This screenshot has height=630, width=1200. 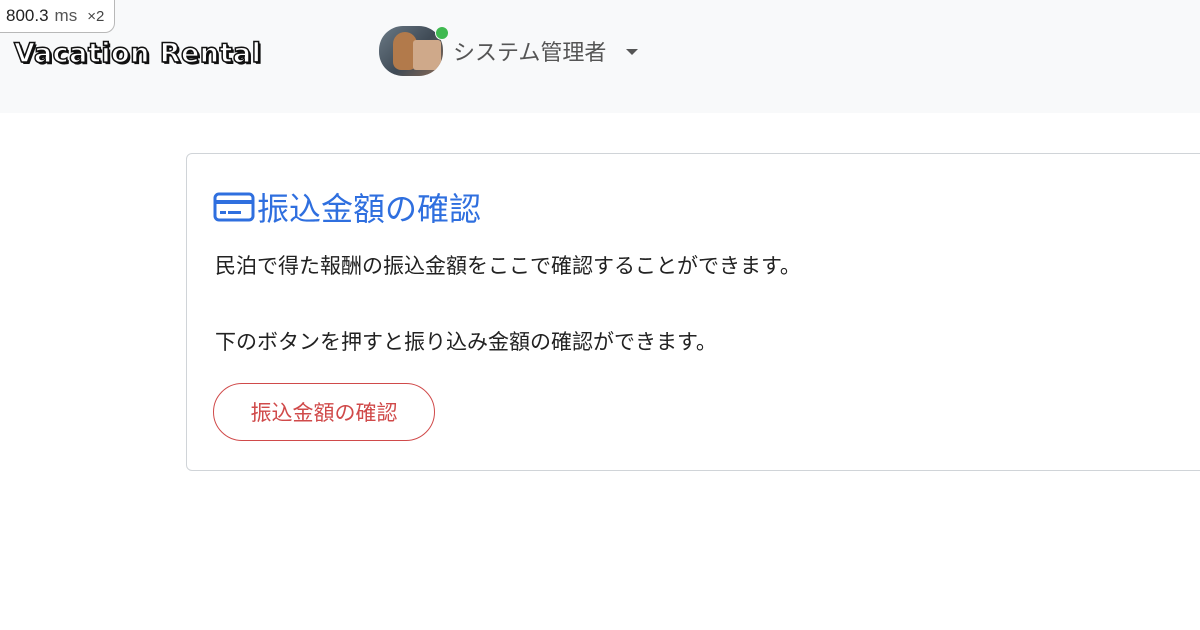 What do you see at coordinates (369, 209) in the screenshot?
I see `card-title-text: 振込金額の確認` at bounding box center [369, 209].